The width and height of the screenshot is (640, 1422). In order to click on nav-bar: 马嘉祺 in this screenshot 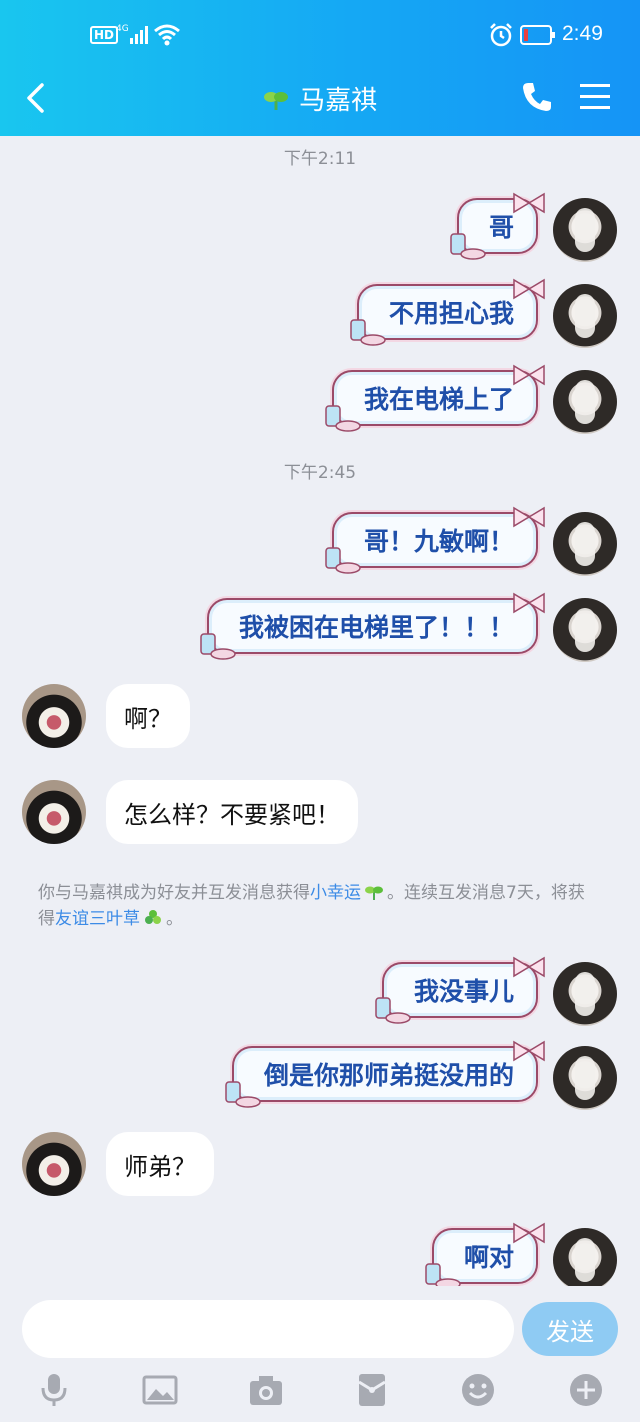, I will do `click(320, 98)`.